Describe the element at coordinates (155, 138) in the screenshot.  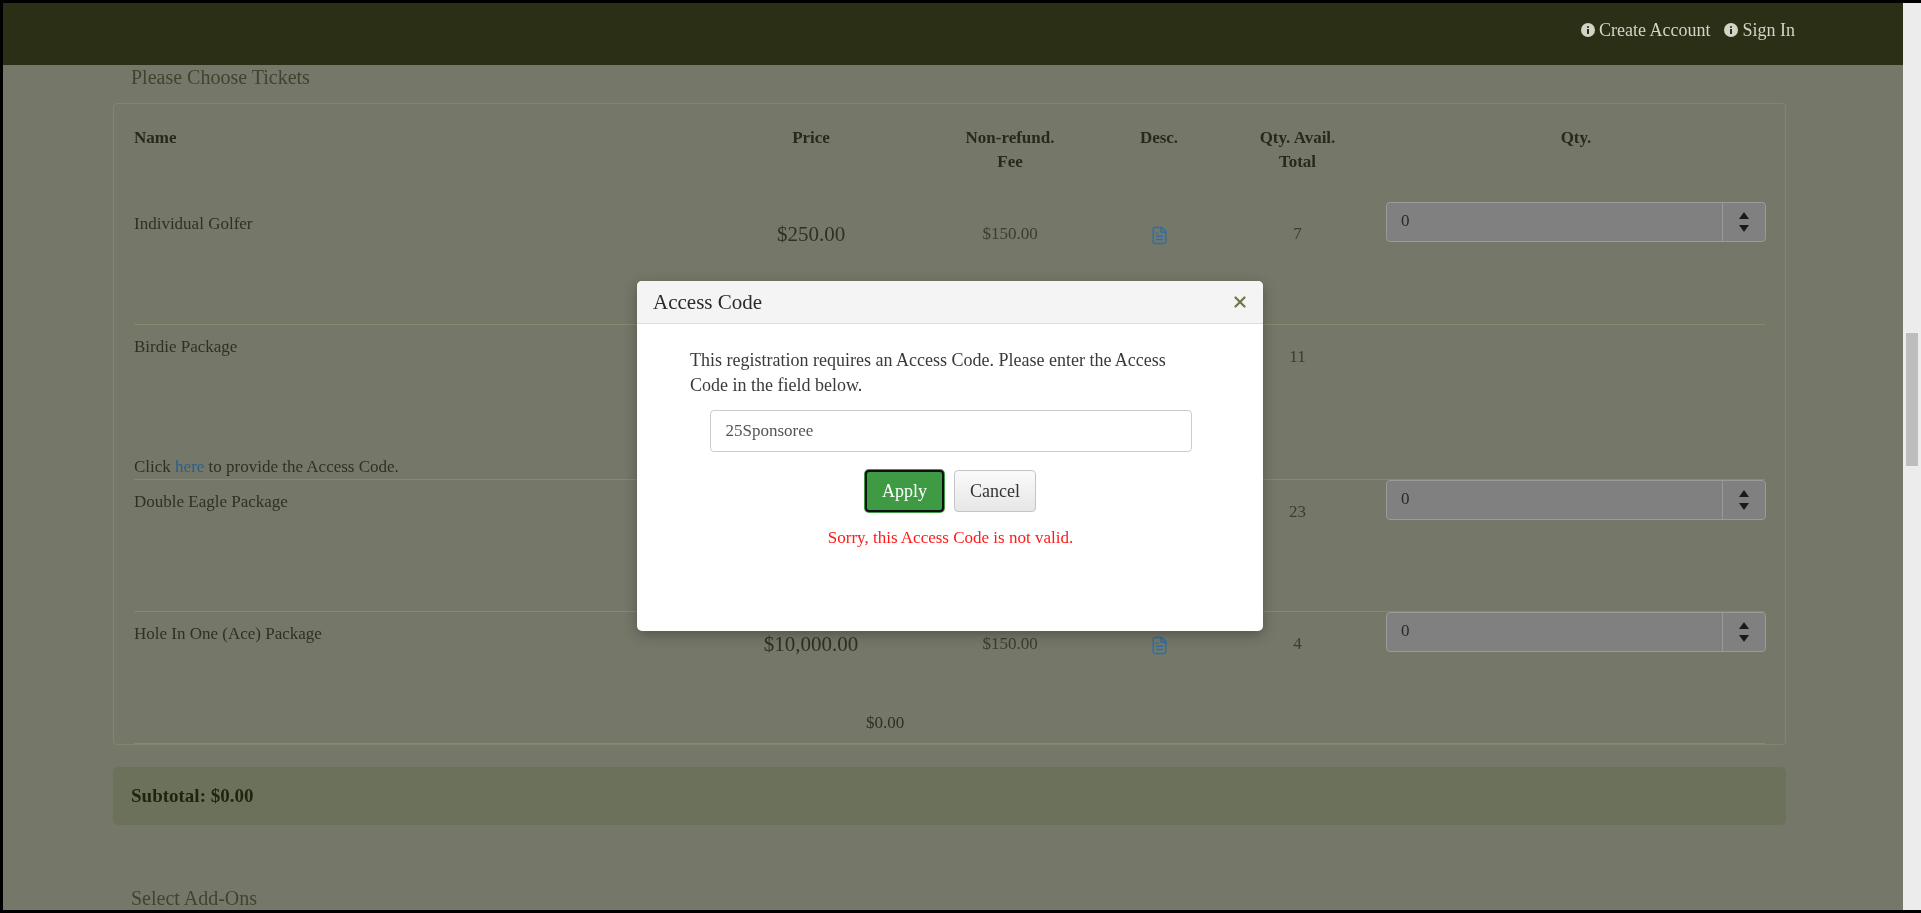
I see `column-header: Name` at that location.